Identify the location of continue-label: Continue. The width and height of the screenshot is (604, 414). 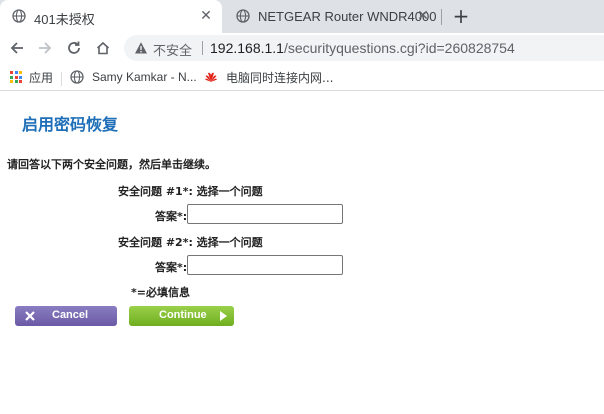
(183, 315).